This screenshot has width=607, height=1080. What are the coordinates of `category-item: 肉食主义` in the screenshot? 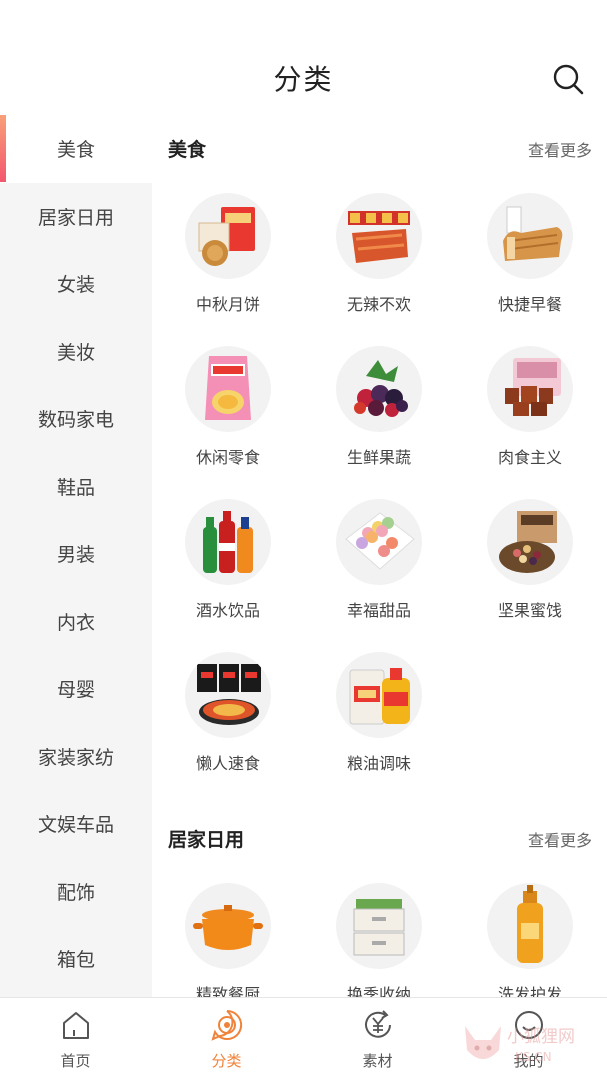 It's located at (530, 407).